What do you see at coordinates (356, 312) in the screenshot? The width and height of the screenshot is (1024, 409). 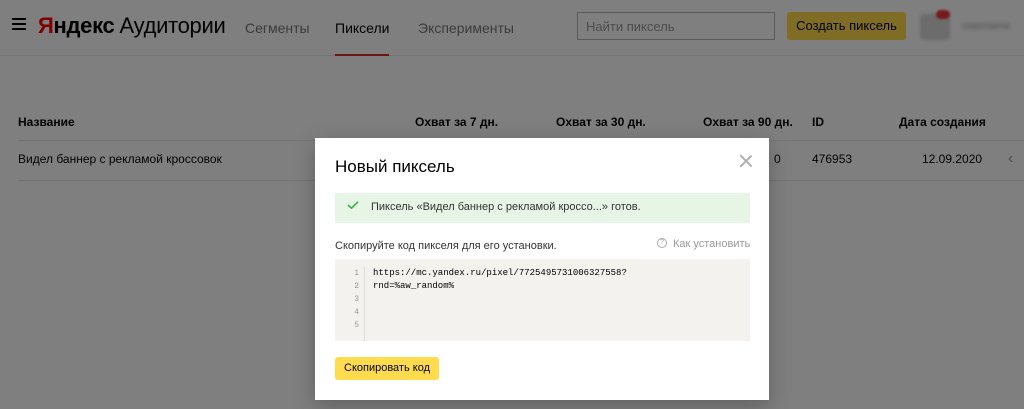 I see `line-number: 4` at bounding box center [356, 312].